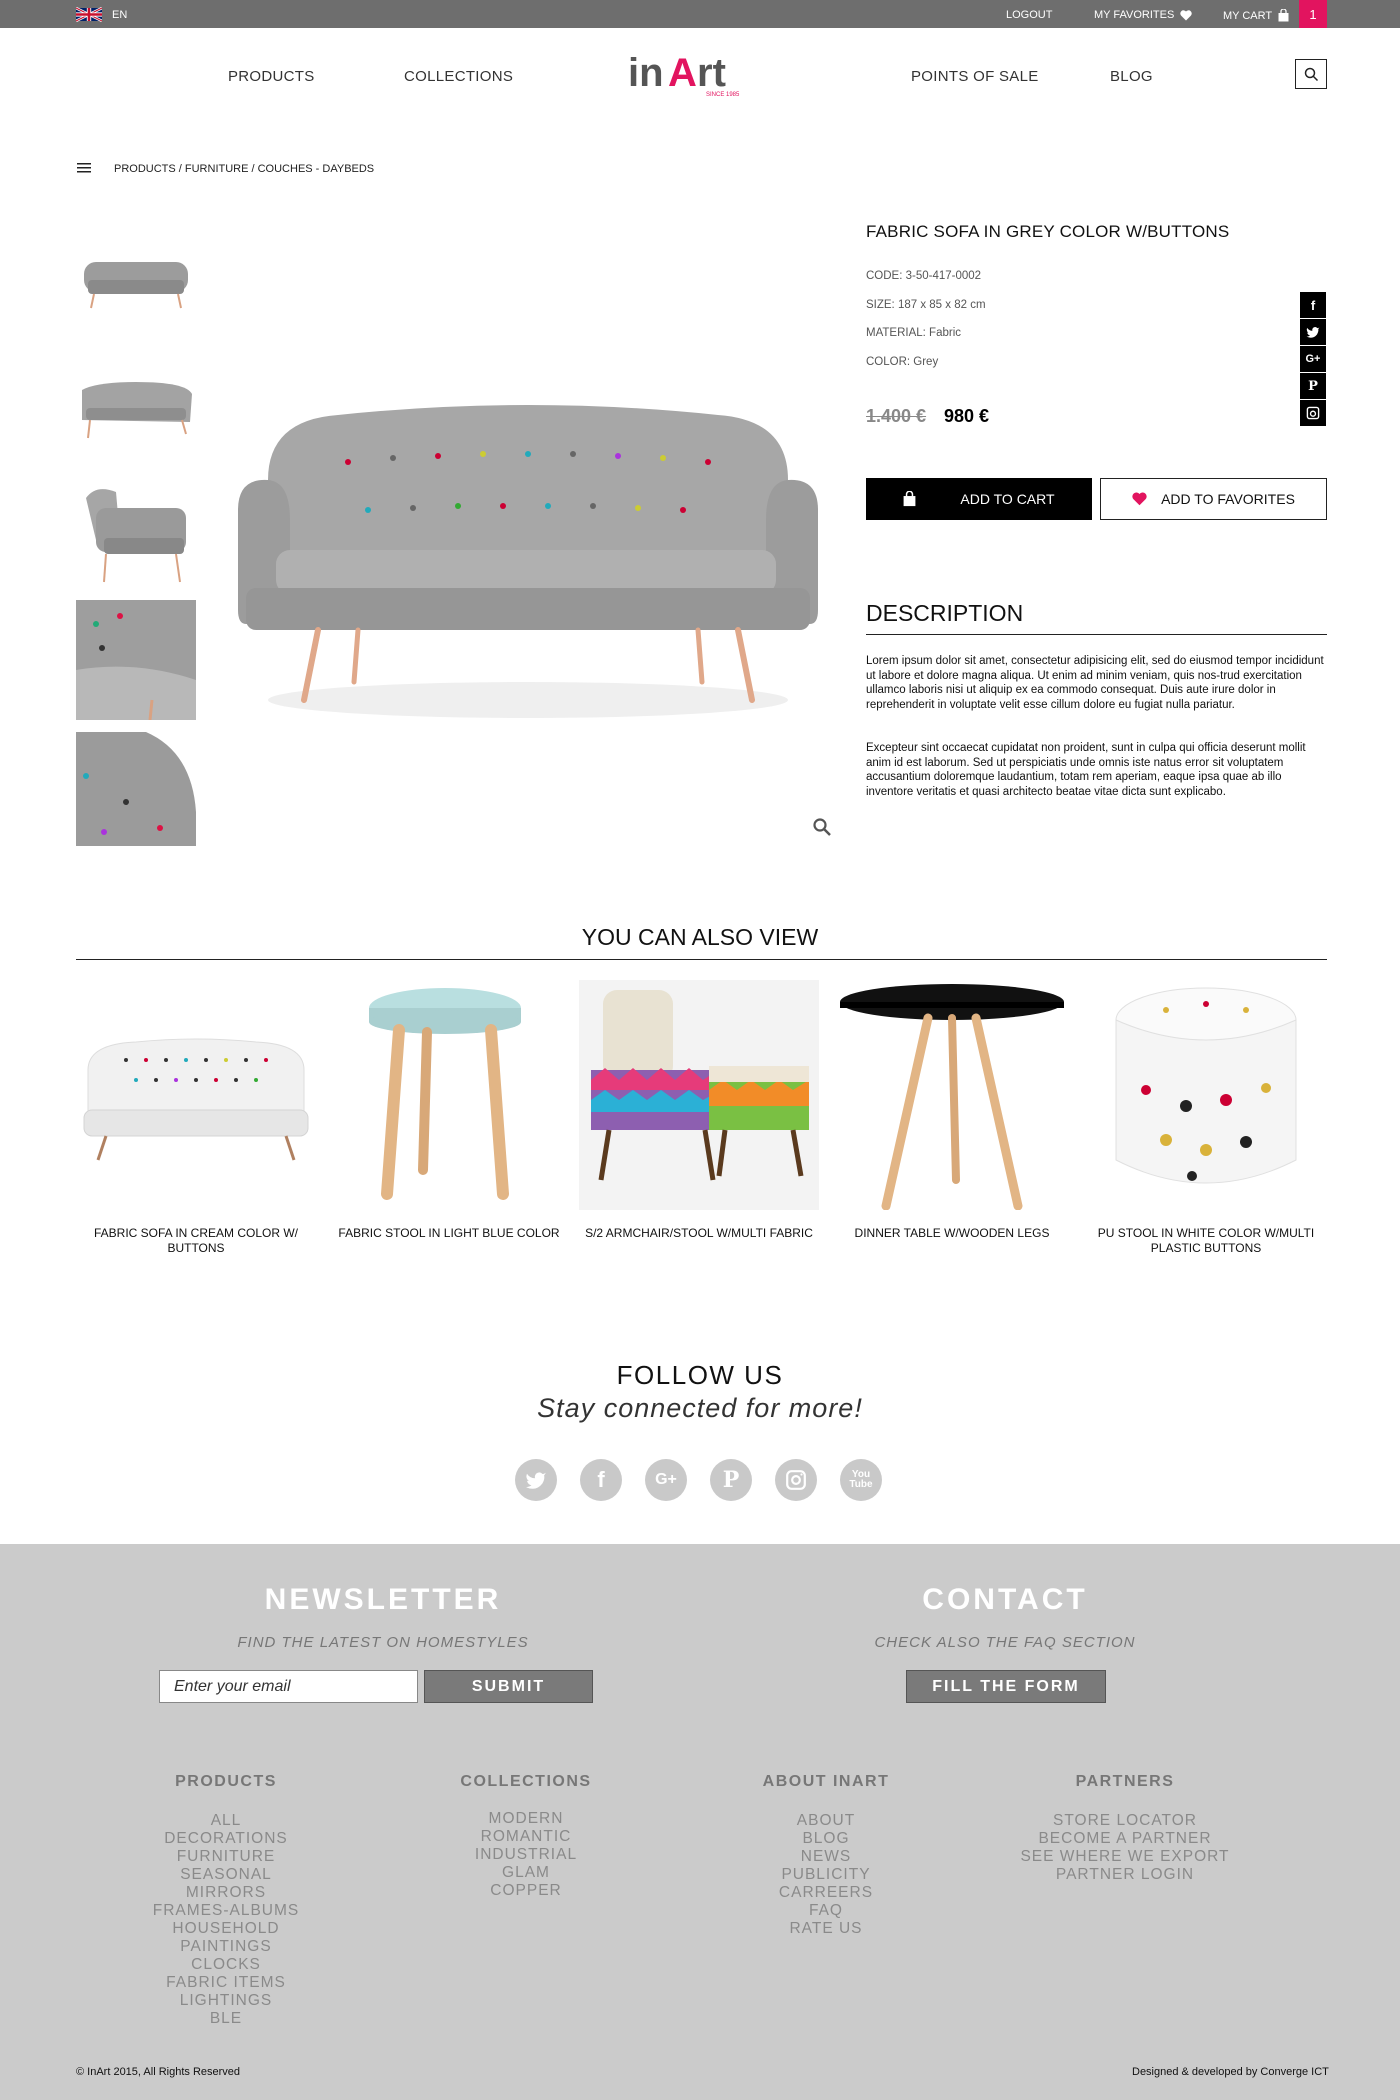 The image size is (1400, 2100). Describe the element at coordinates (226, 1947) in the screenshot. I see `footer-link: PAINTINGS` at that location.